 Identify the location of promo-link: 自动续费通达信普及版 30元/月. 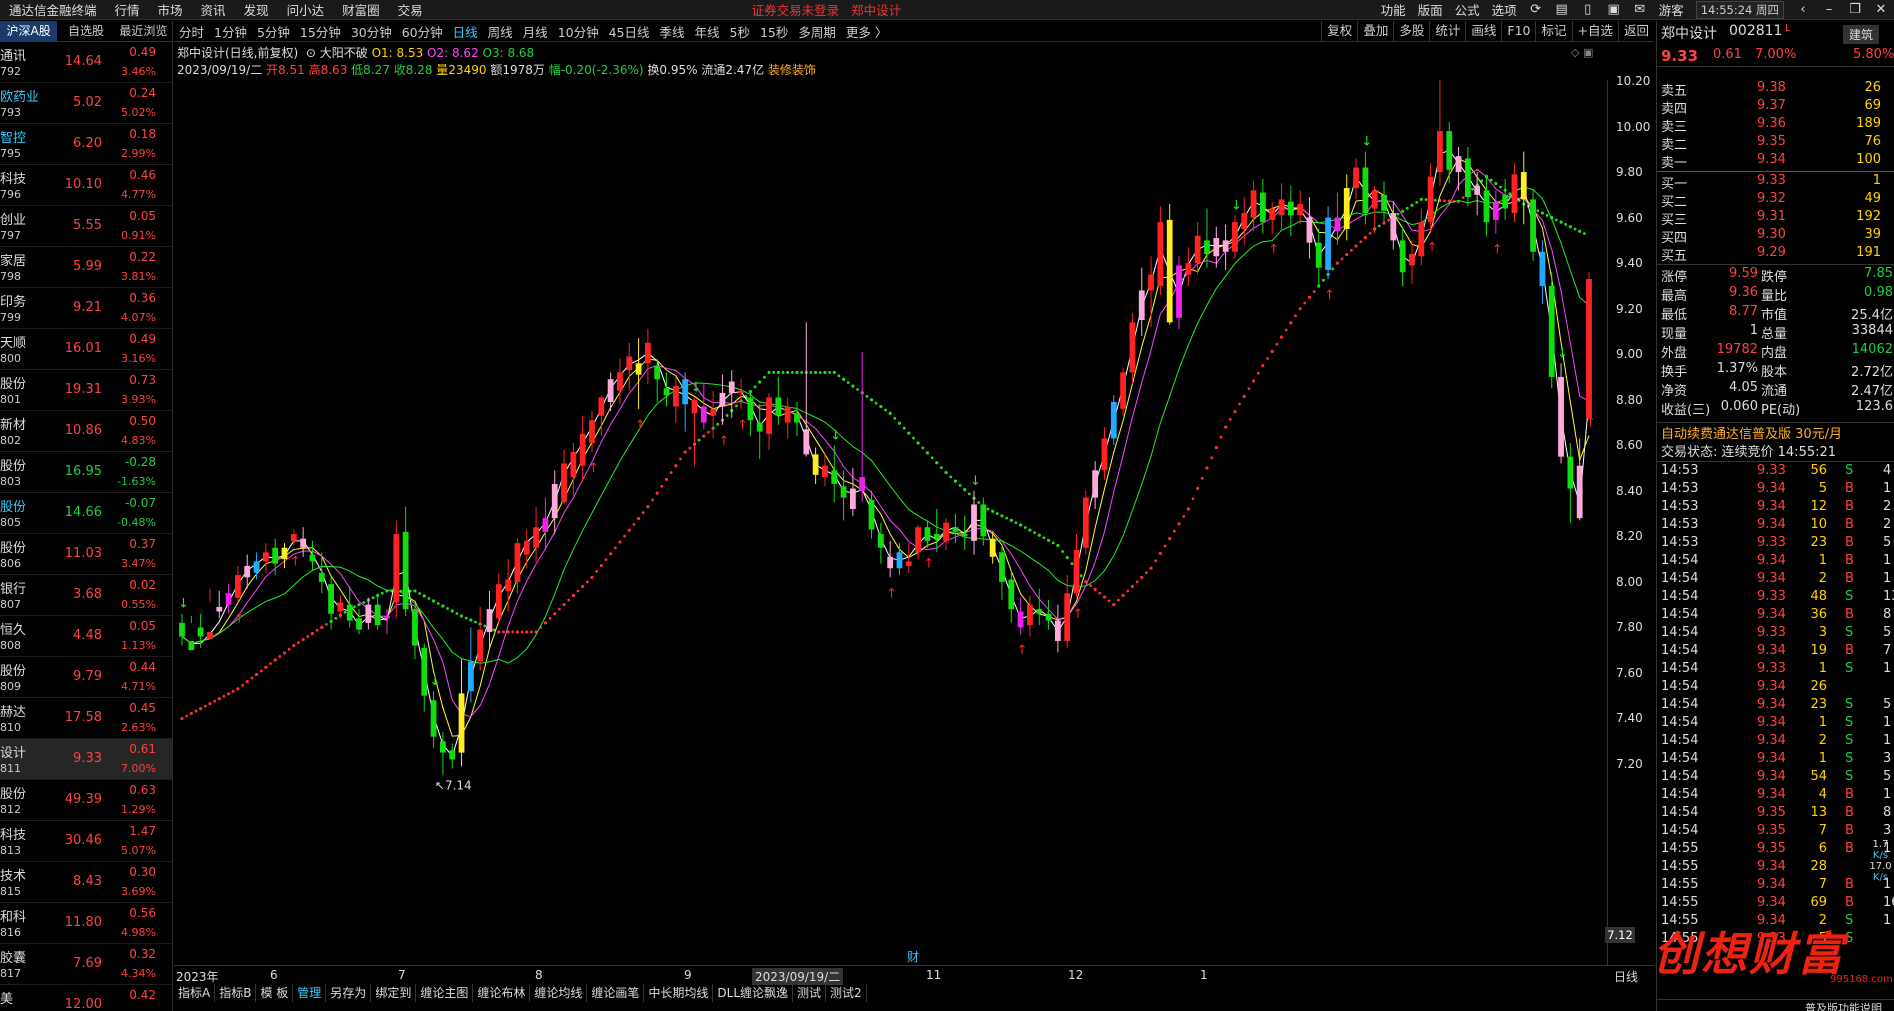
(1751, 432).